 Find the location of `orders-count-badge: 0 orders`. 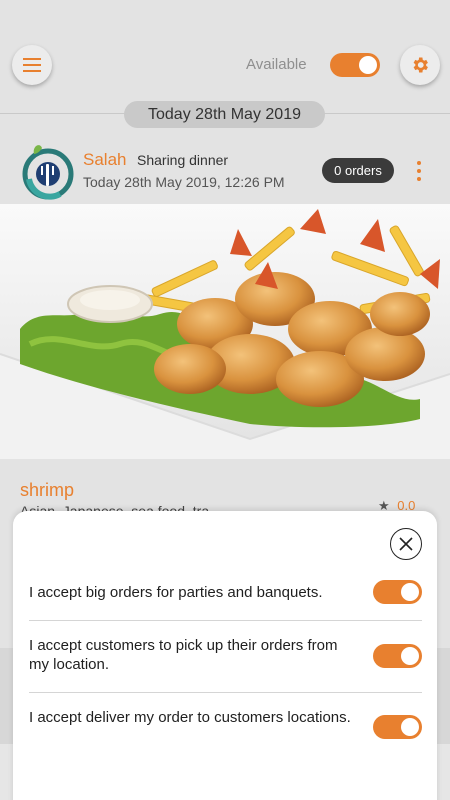

orders-count-badge: 0 orders is located at coordinates (358, 170).